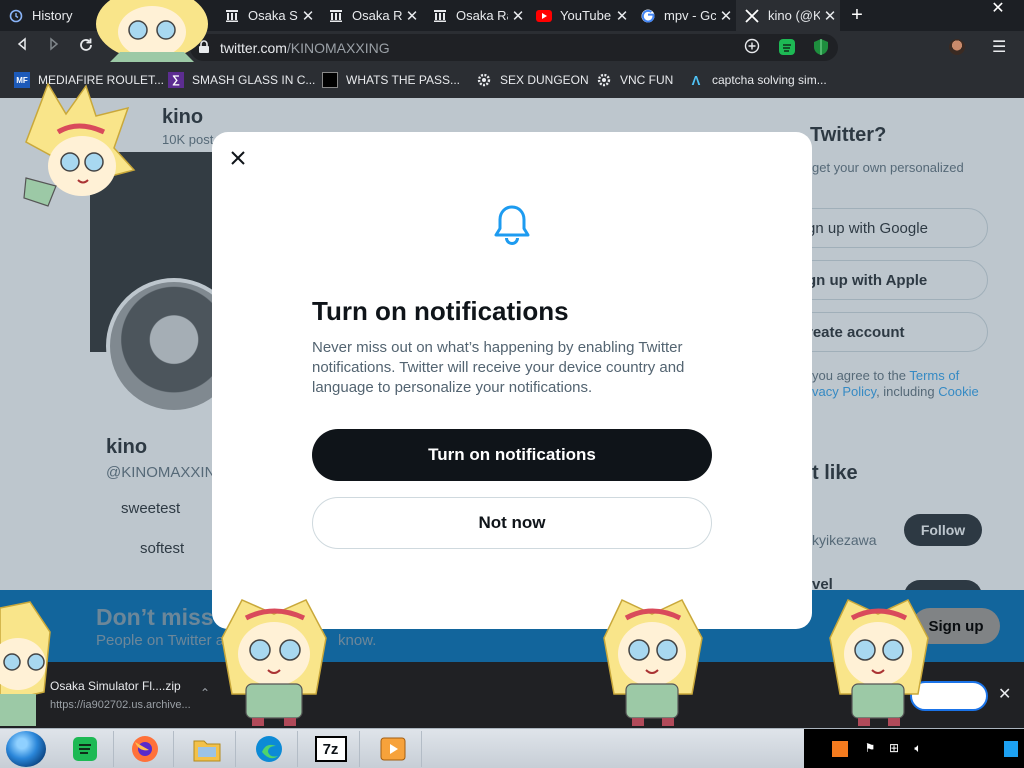  What do you see at coordinates (840, 749) in the screenshot?
I see `tray-app-icon` at bounding box center [840, 749].